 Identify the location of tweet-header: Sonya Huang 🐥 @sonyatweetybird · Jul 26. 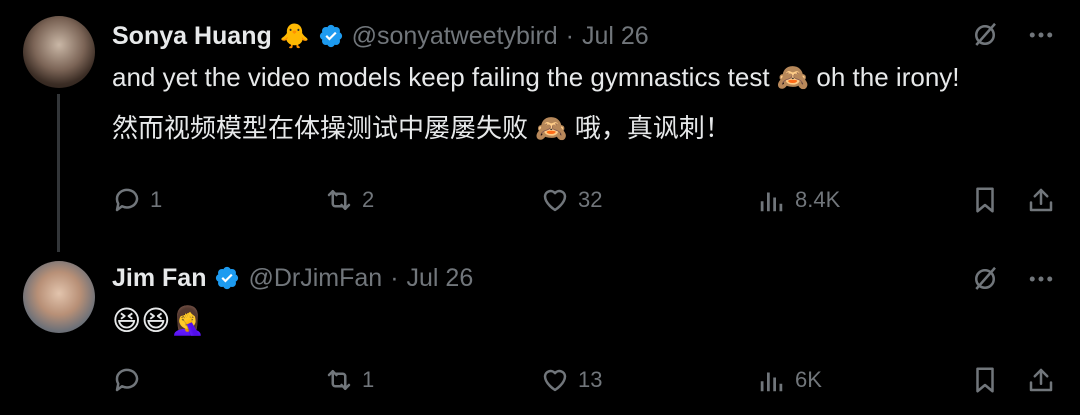
(380, 36).